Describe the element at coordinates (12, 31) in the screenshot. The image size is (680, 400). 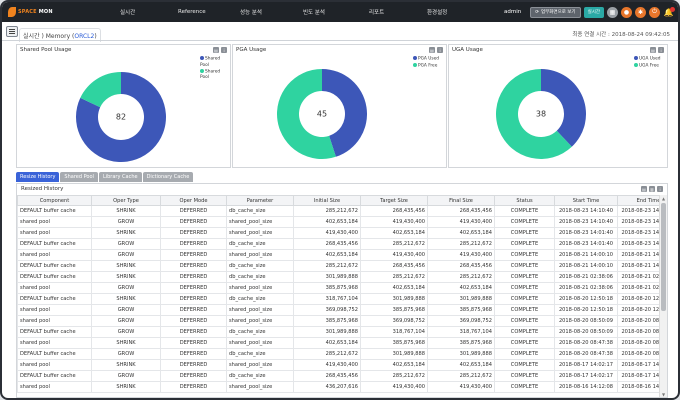
I see `menu-toggle-icon` at that location.